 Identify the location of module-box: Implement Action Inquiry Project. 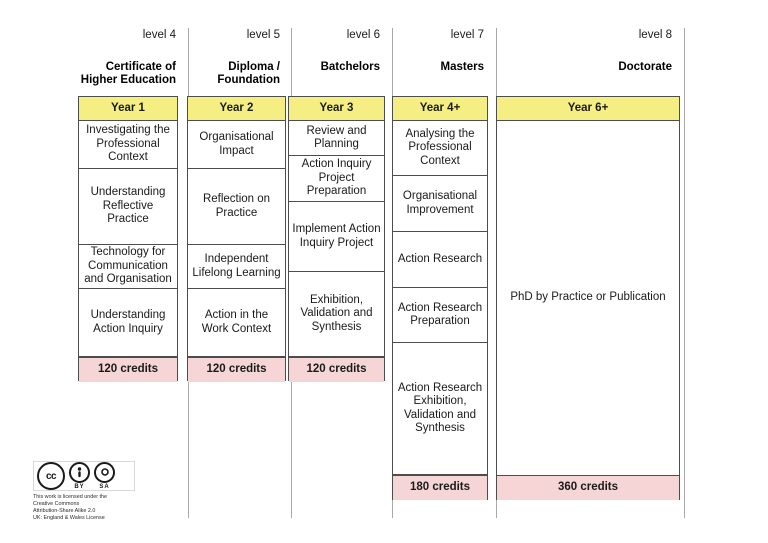
(336, 237).